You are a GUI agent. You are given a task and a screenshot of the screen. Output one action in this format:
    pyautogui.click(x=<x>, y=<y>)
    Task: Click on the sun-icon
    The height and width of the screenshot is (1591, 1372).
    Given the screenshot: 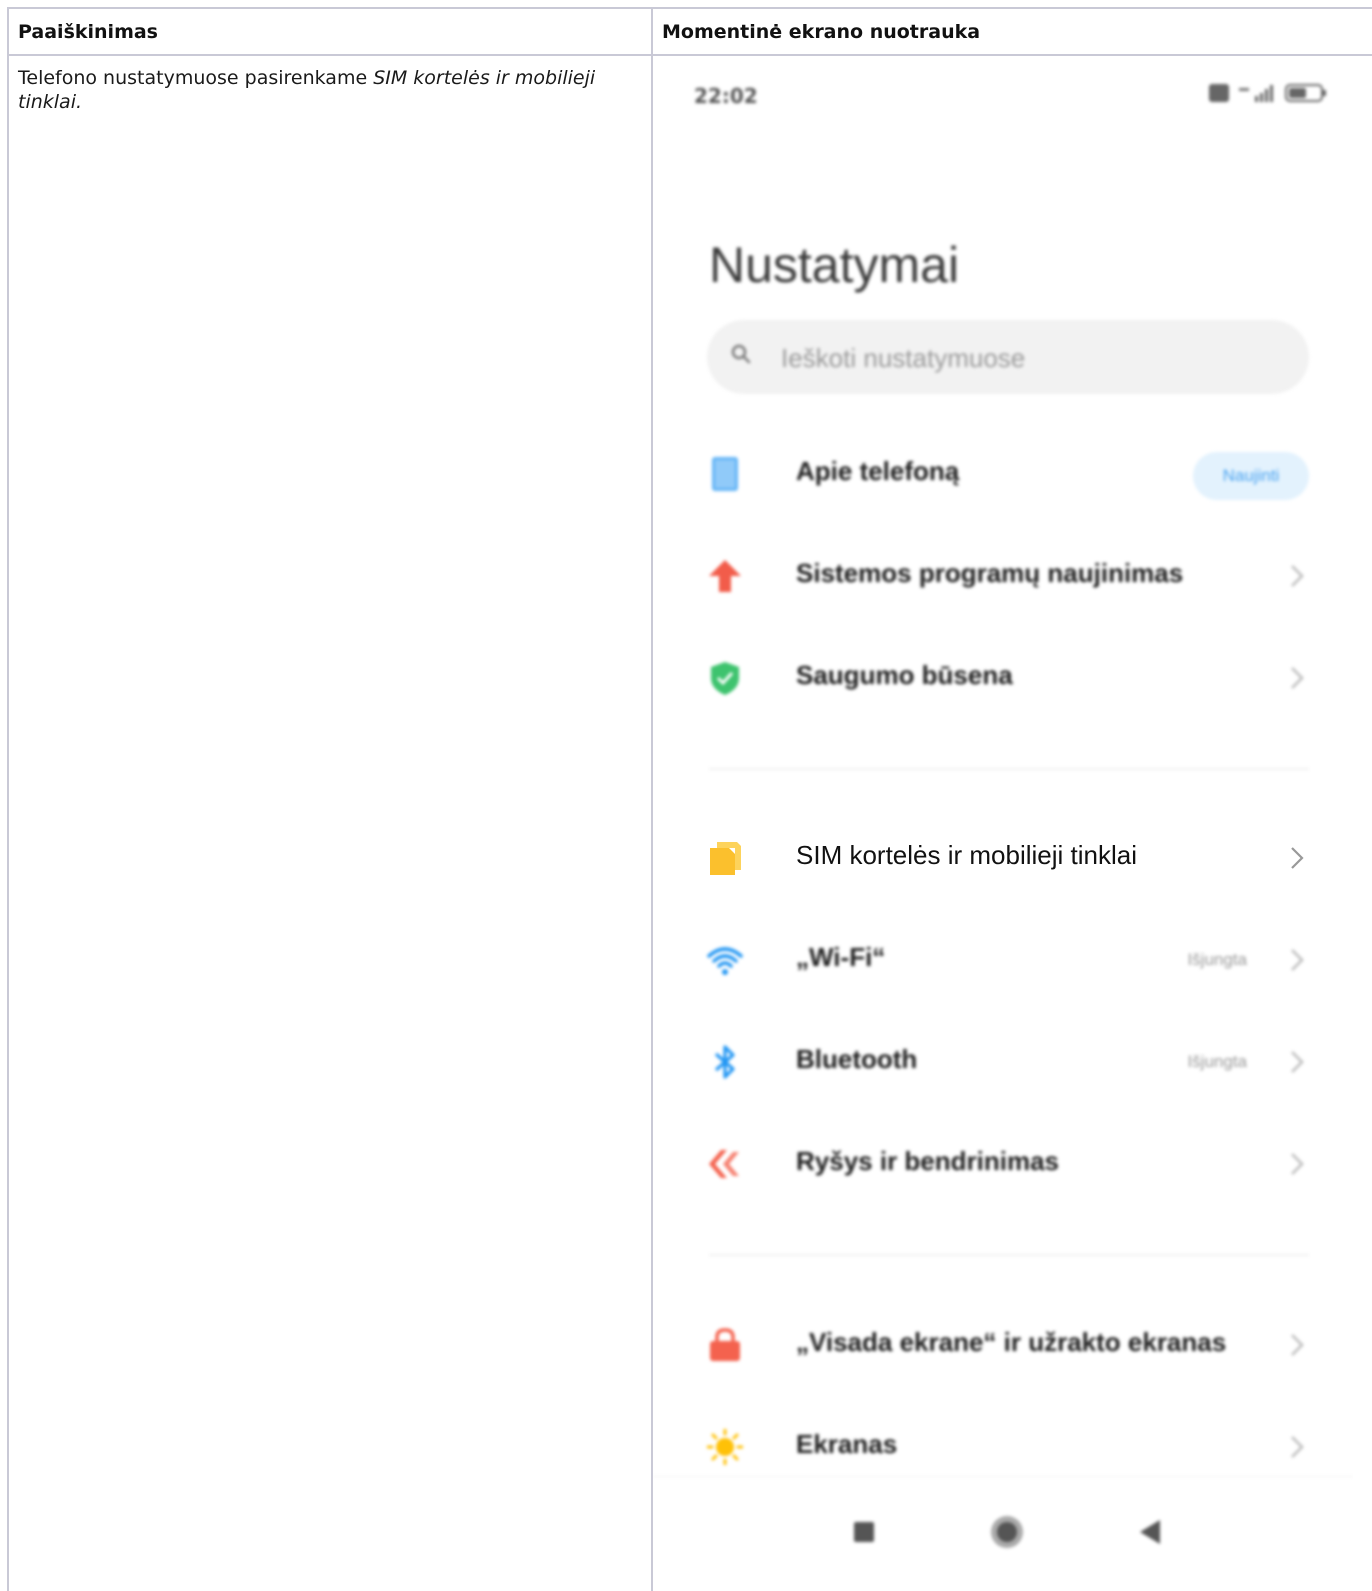 What is the action you would take?
    pyautogui.click(x=725, y=1447)
    